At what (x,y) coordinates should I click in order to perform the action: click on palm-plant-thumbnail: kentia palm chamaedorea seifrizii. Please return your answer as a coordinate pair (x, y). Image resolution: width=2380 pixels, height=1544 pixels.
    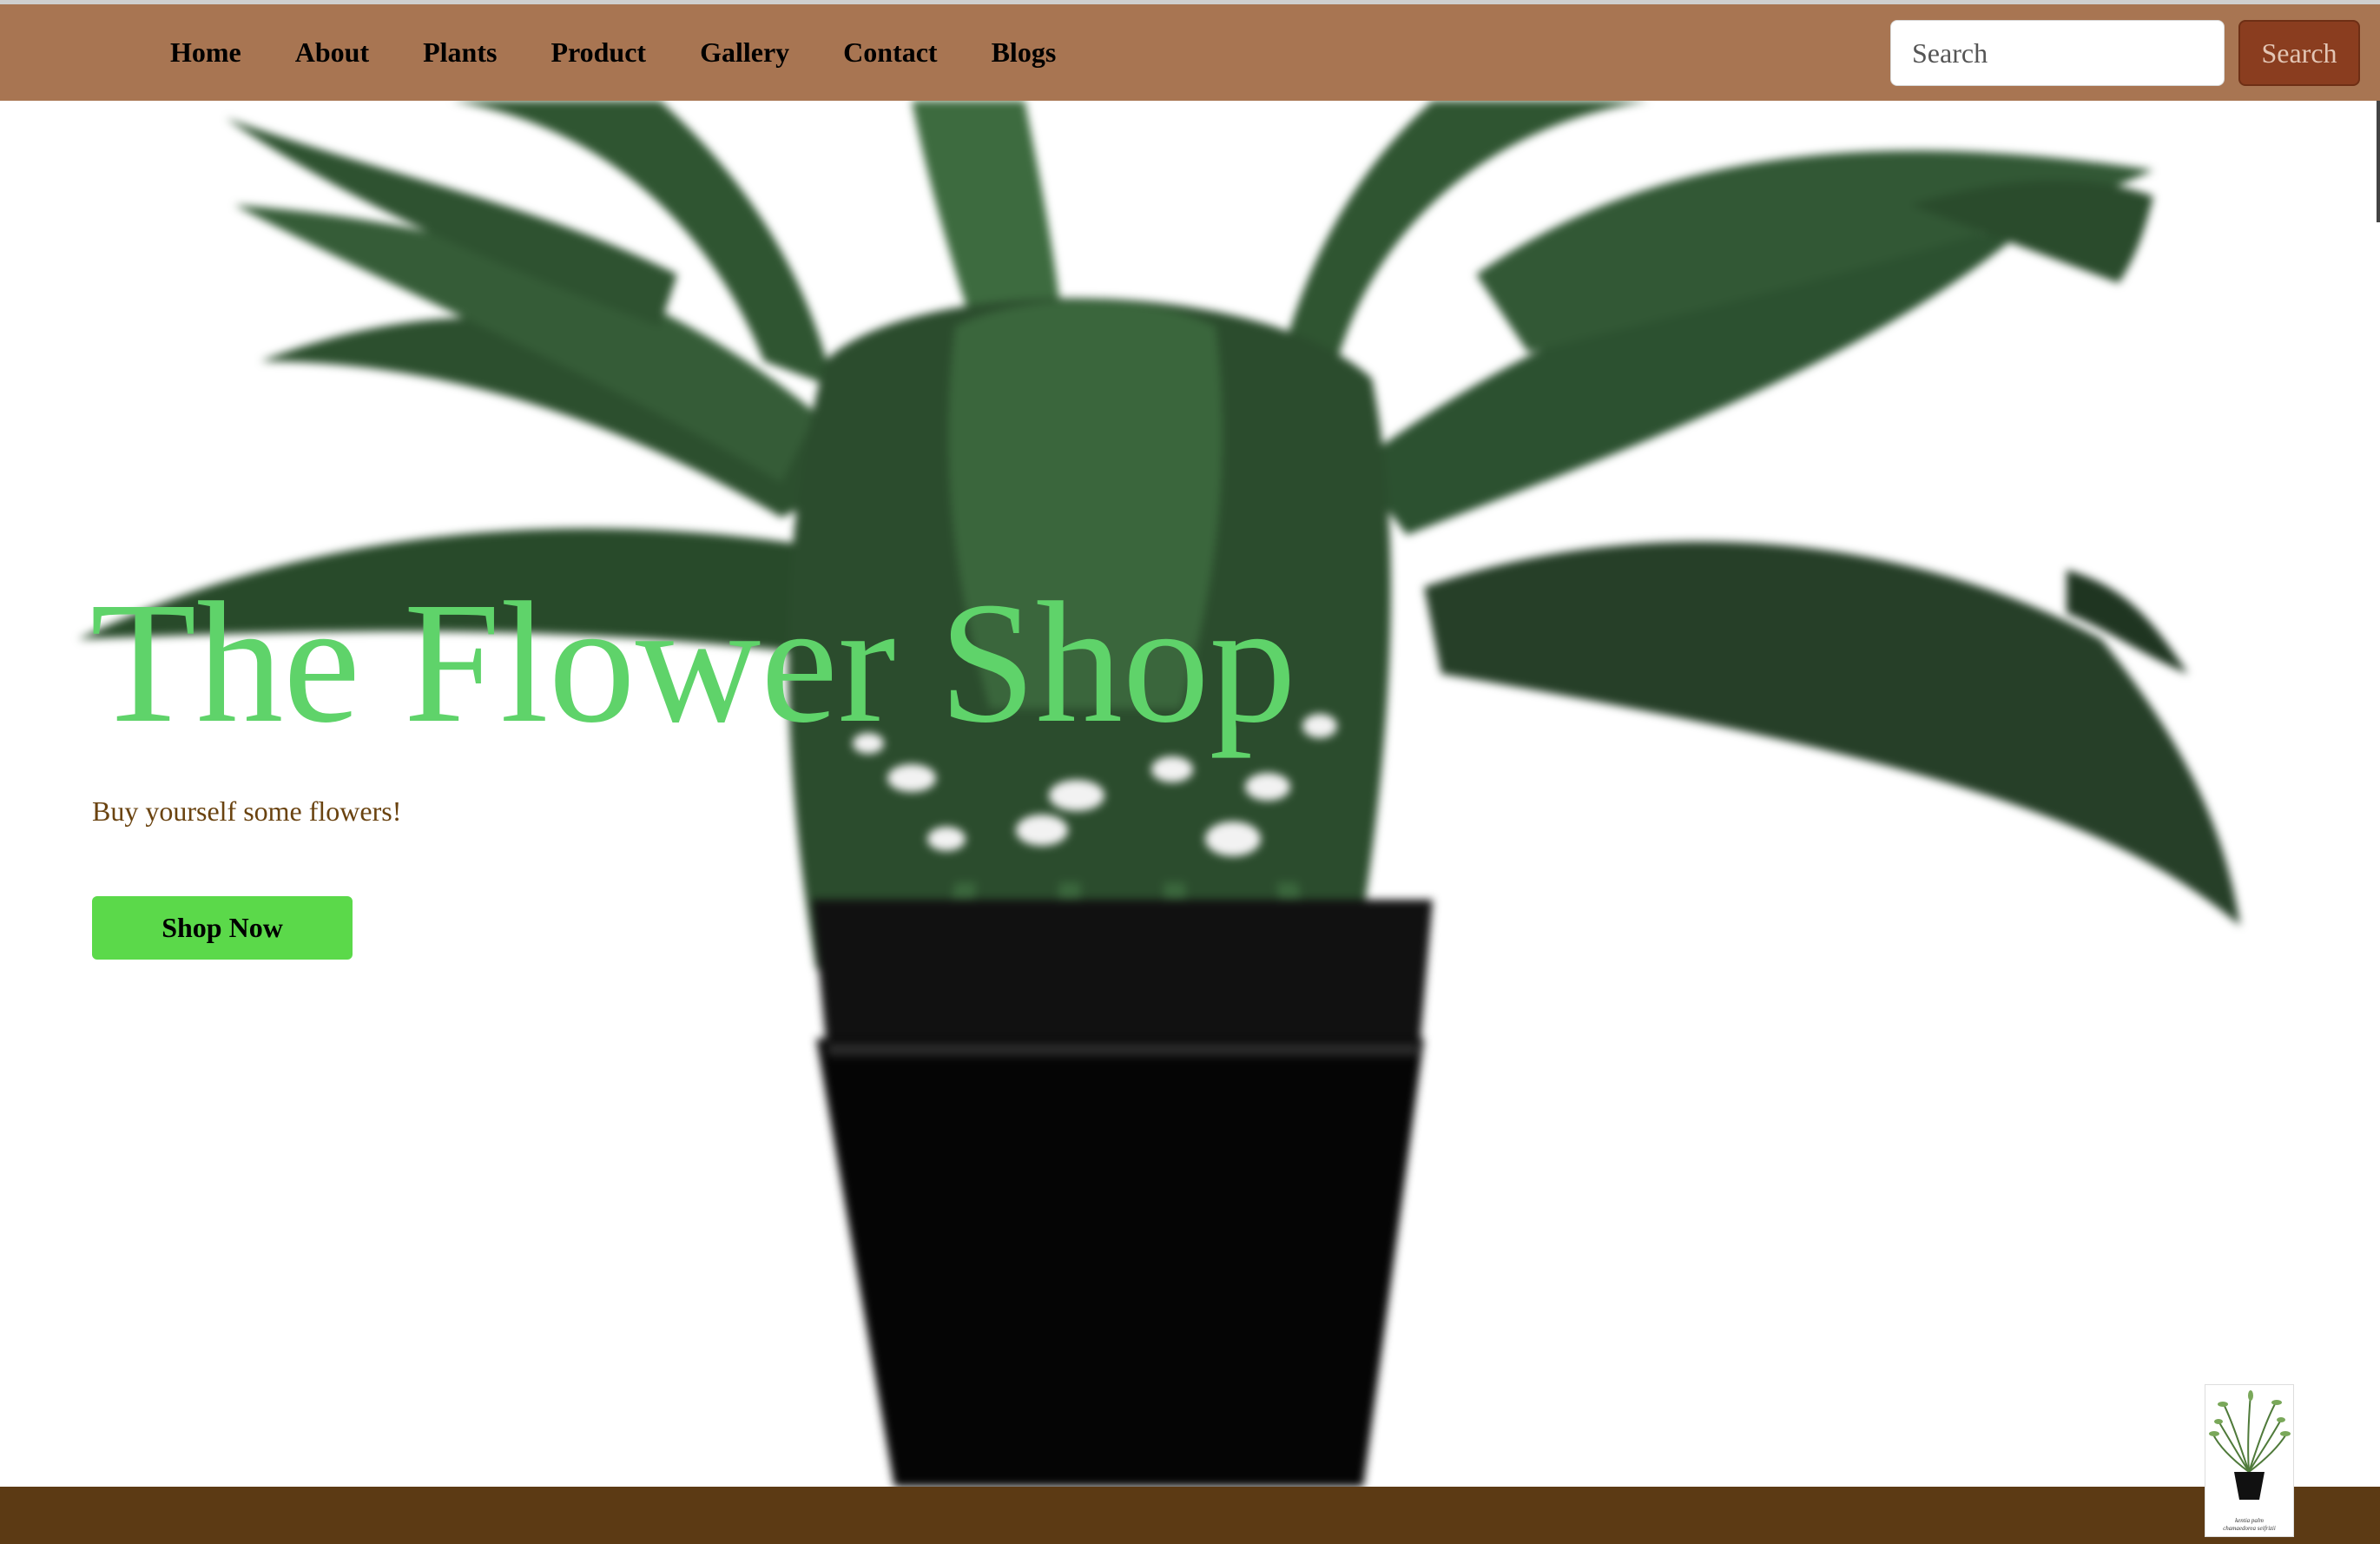
    Looking at the image, I should click on (2249, 1460).